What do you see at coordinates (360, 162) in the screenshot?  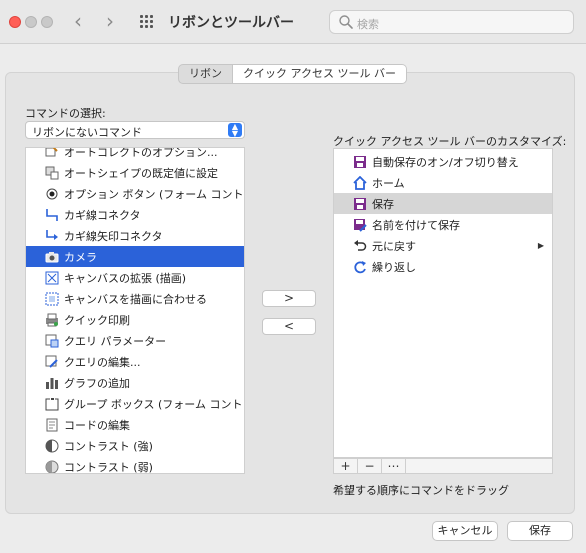 I see `autosave-toggle-icon` at bounding box center [360, 162].